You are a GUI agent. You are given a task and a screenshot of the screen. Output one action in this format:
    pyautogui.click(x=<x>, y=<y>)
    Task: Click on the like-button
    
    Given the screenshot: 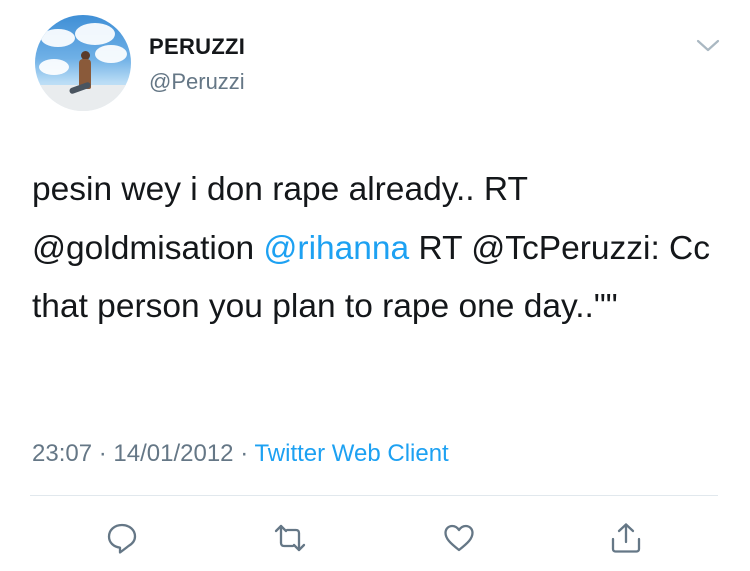 What is the action you would take?
    pyautogui.click(x=459, y=538)
    